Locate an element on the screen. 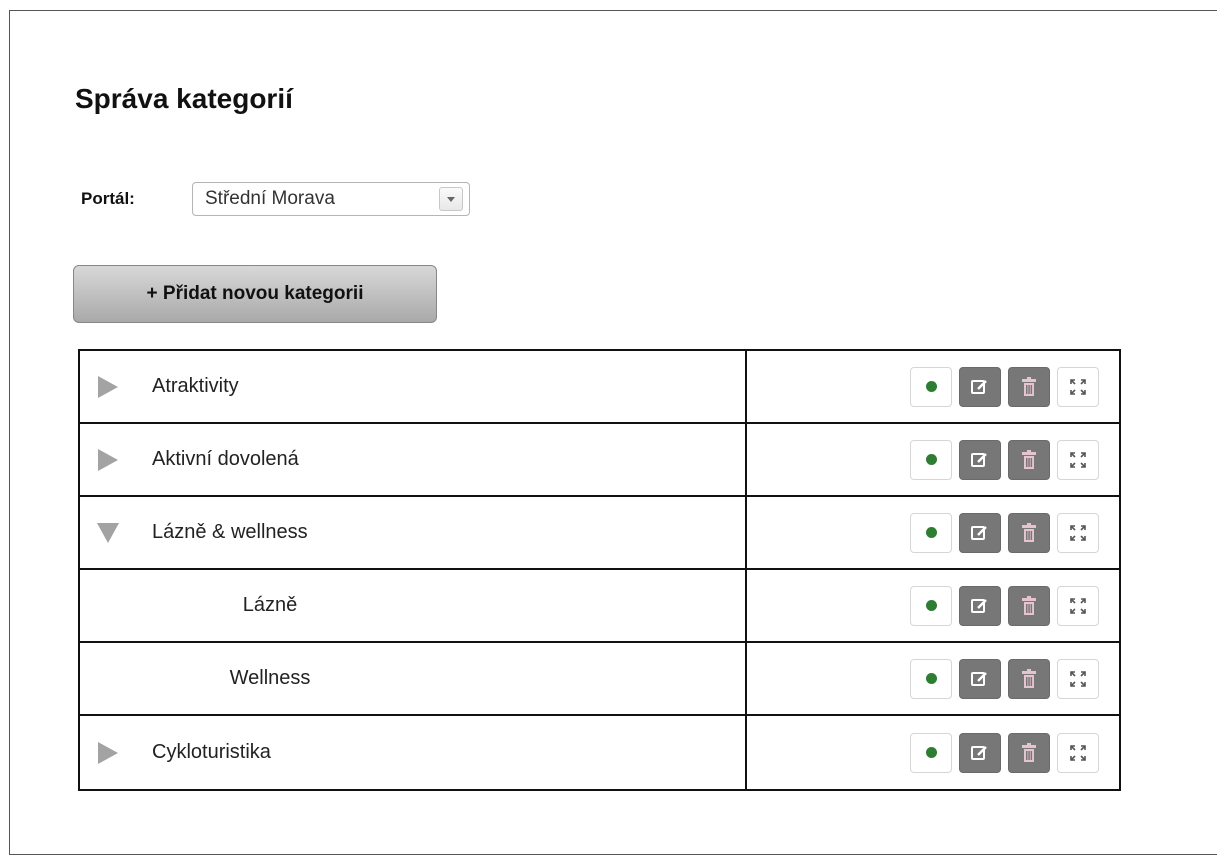 Image resolution: width=1217 pixels, height=855 pixels. table-row: Lázně is located at coordinates (599, 606).